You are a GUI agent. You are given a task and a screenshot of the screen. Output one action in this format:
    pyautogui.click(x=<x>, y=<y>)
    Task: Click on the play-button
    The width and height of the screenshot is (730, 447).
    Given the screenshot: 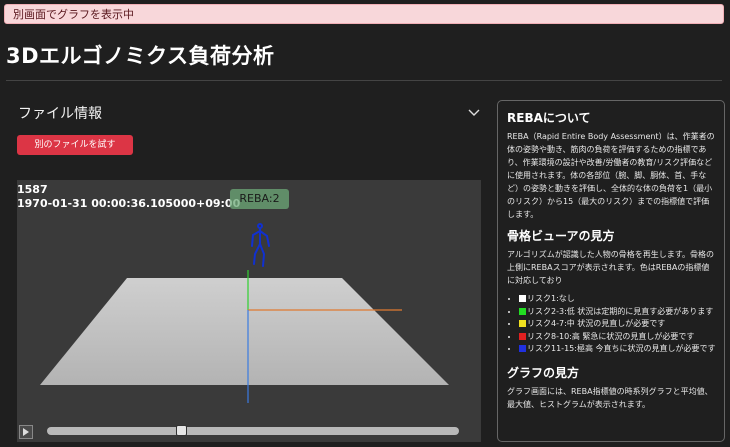 What is the action you would take?
    pyautogui.click(x=26, y=432)
    